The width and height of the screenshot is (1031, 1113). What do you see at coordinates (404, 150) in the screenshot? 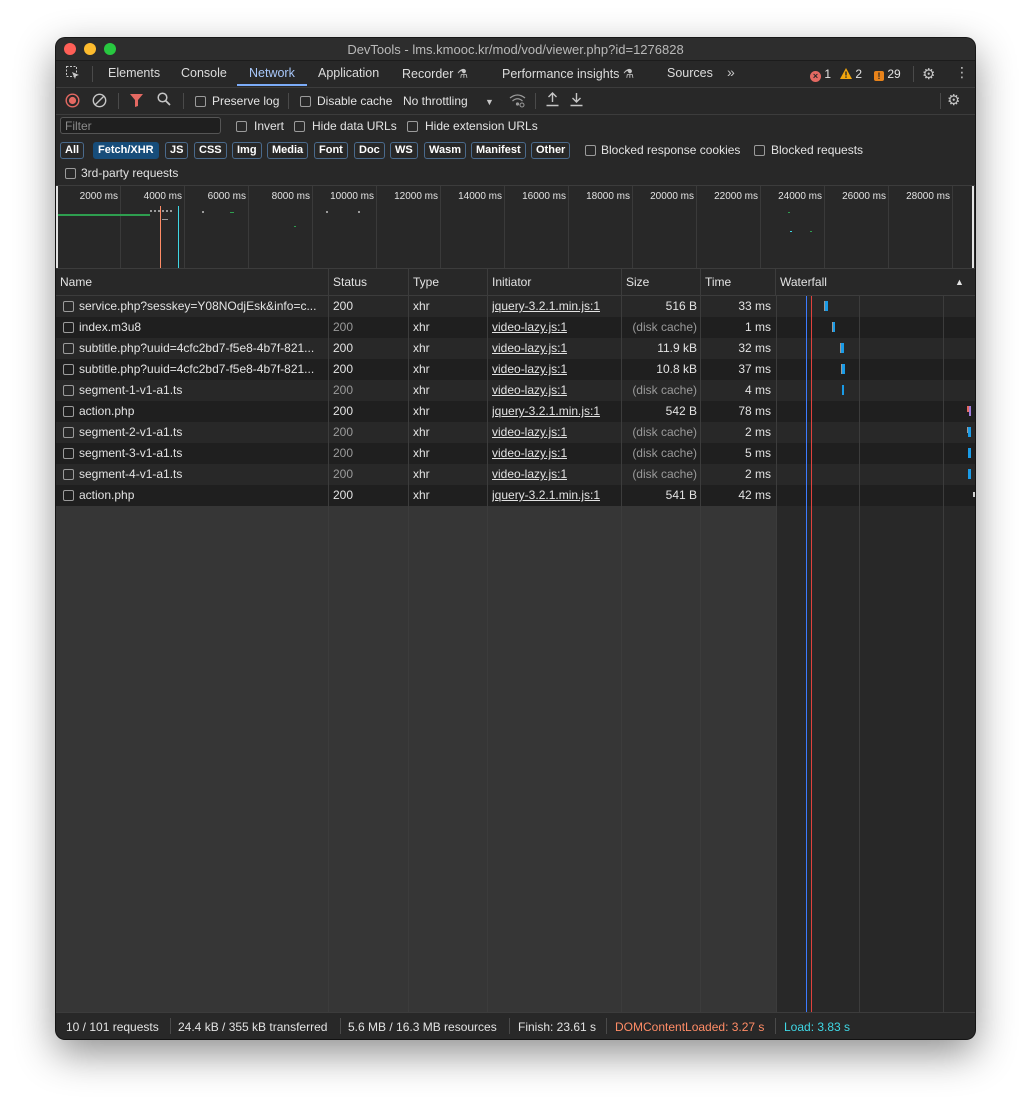
I see `type-filter-ws: WS` at bounding box center [404, 150].